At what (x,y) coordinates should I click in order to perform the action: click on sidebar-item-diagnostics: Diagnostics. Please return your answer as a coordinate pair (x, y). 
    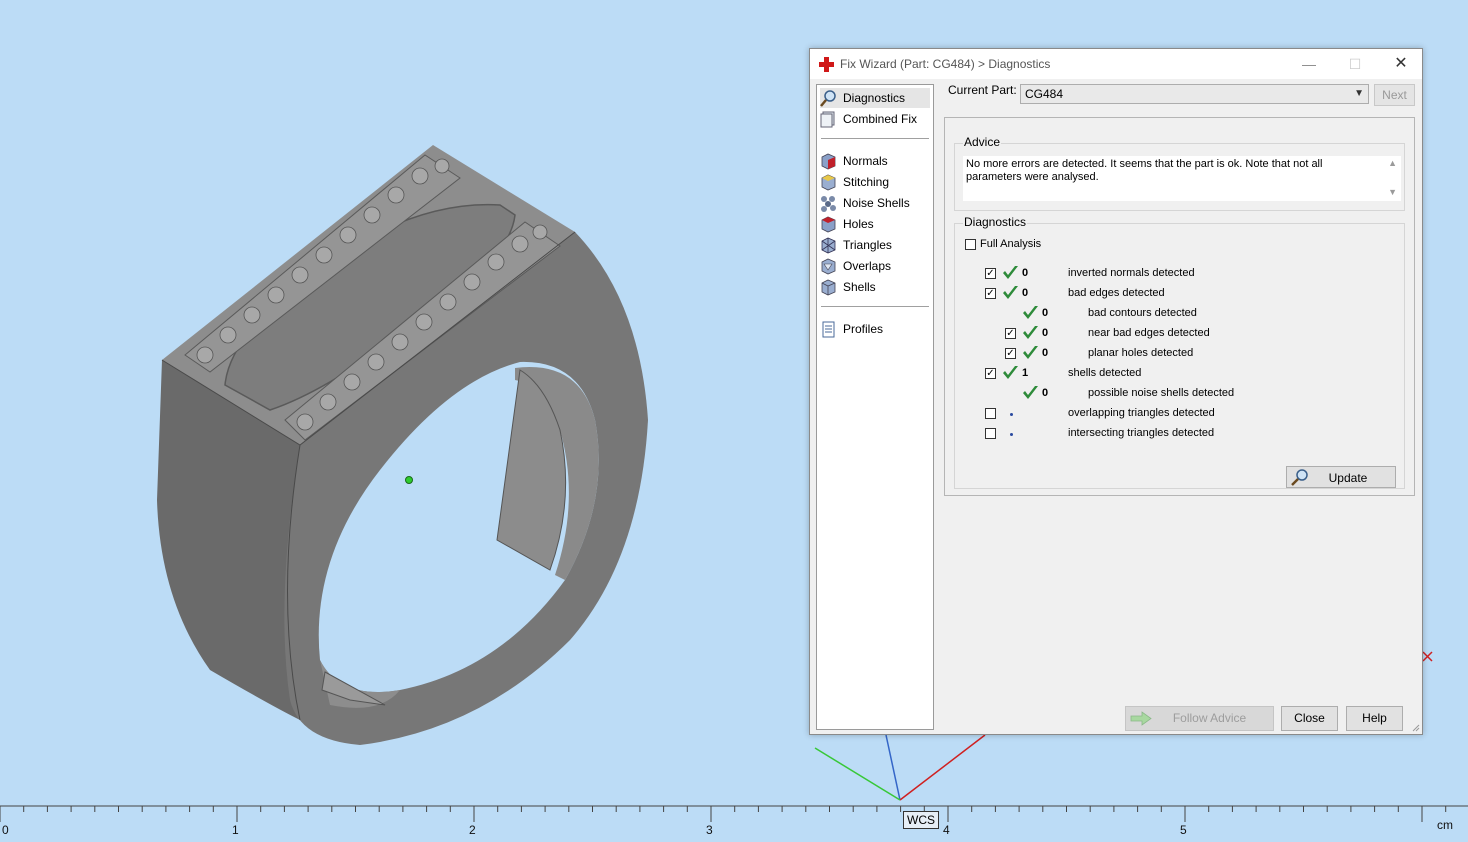
    Looking at the image, I should click on (875, 98).